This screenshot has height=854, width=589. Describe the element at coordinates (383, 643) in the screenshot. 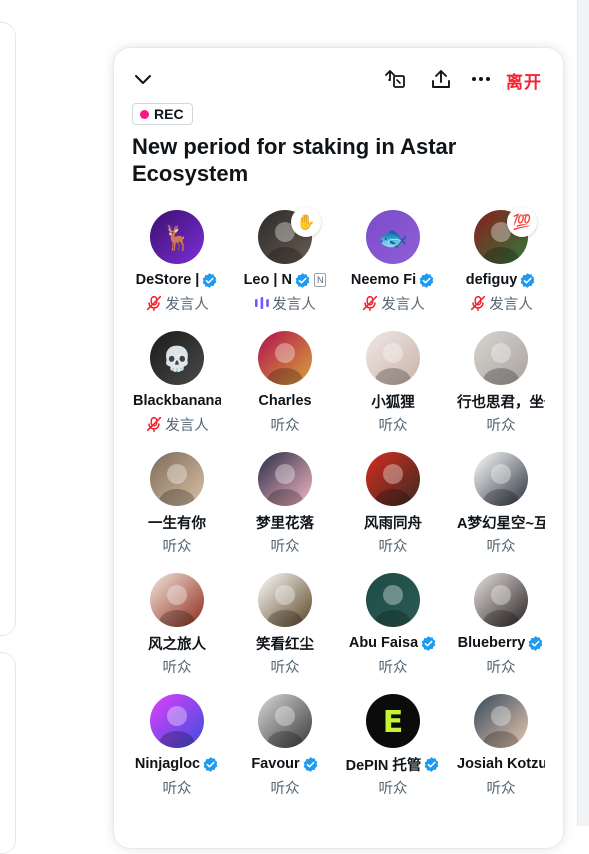

I see `participant-name: Abu Faisa` at that location.